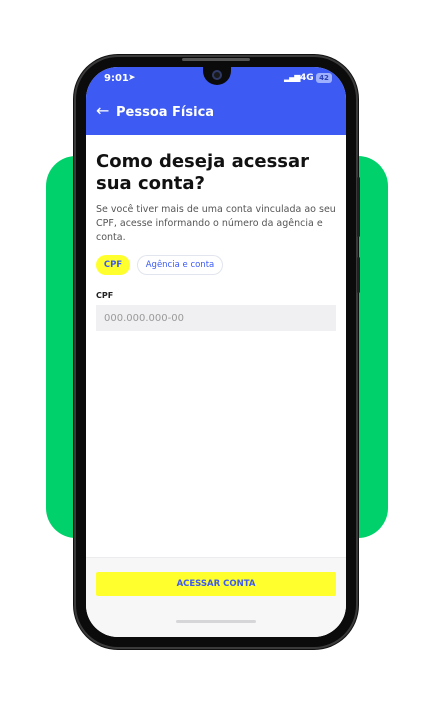  Describe the element at coordinates (216, 113) in the screenshot. I see `app-bar: ← Pessoa Física` at that location.